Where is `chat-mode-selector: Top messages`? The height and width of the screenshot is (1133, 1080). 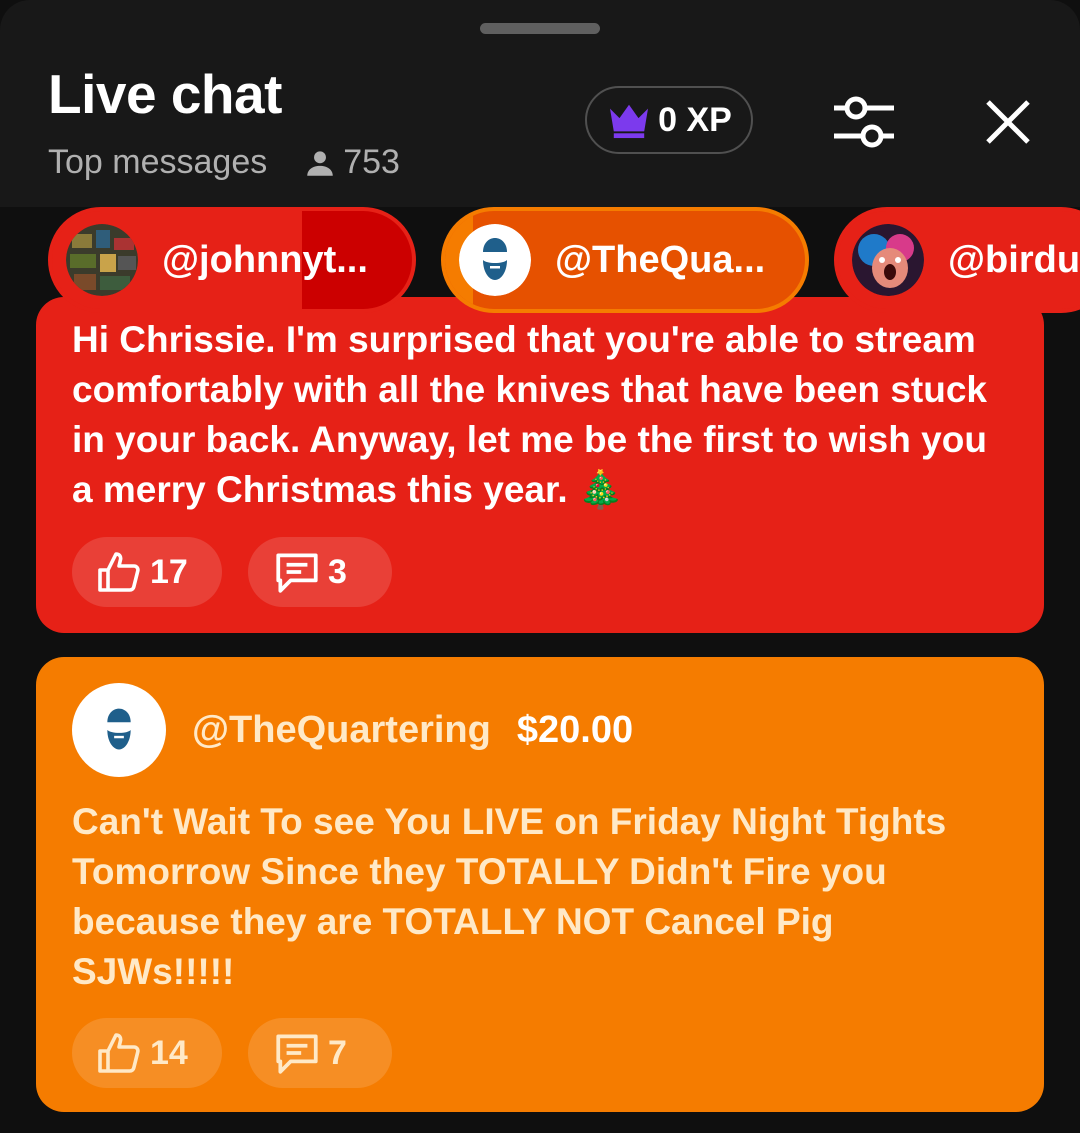
chat-mode-selector: Top messages is located at coordinates (157, 162).